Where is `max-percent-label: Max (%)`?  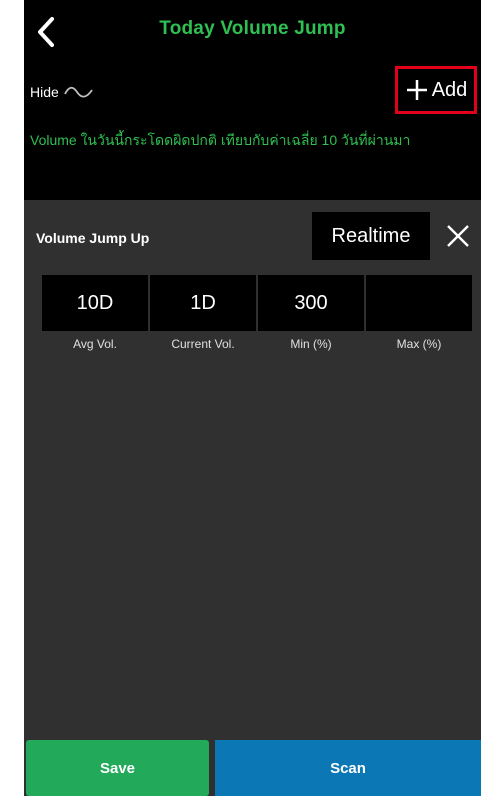 max-percent-label: Max (%) is located at coordinates (419, 344).